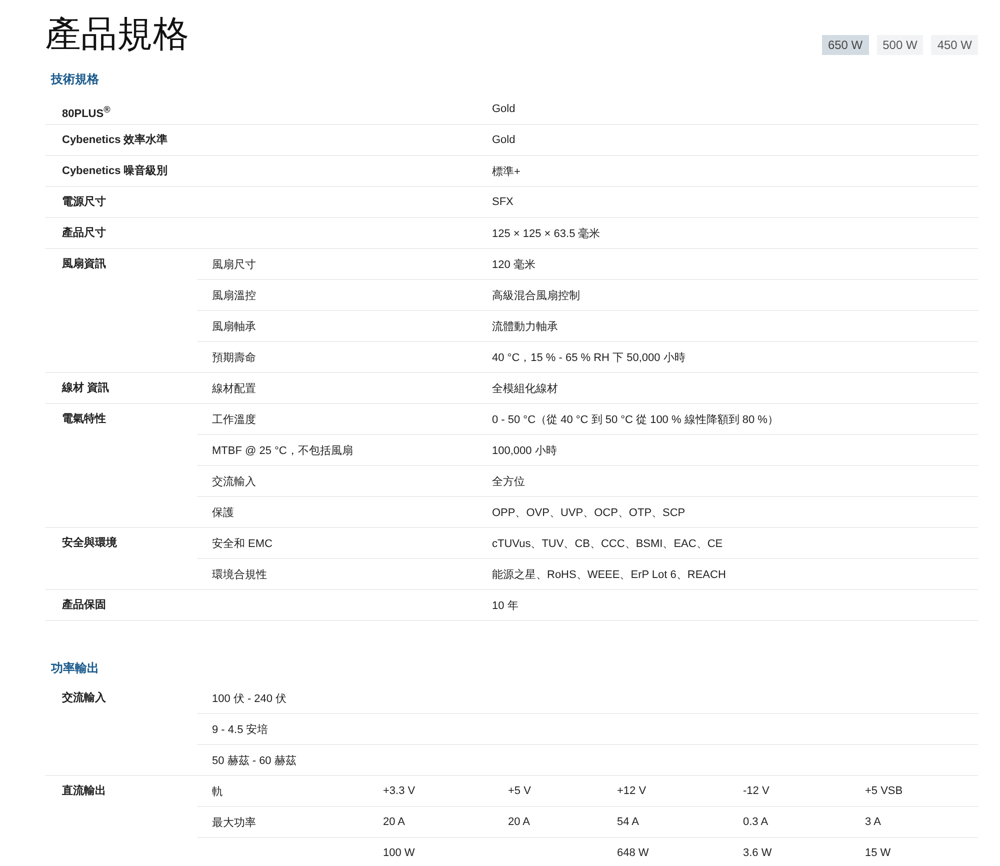  I want to click on power-value: 15 W, so click(878, 853).